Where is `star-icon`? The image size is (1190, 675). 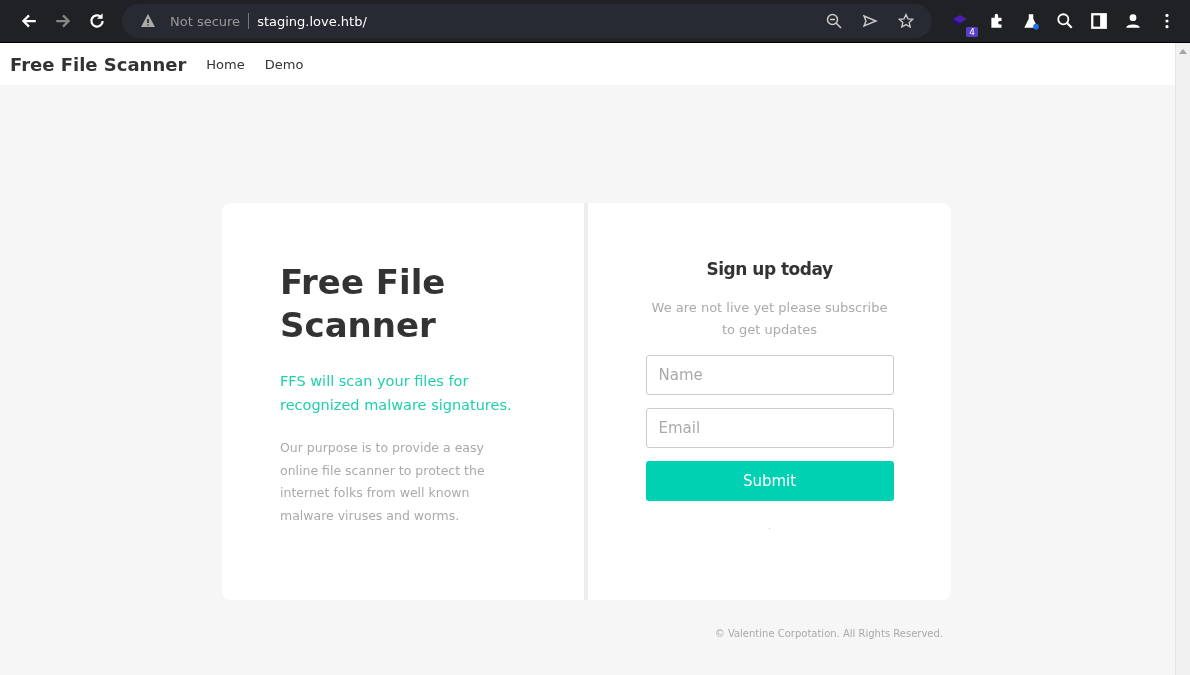 star-icon is located at coordinates (906, 21).